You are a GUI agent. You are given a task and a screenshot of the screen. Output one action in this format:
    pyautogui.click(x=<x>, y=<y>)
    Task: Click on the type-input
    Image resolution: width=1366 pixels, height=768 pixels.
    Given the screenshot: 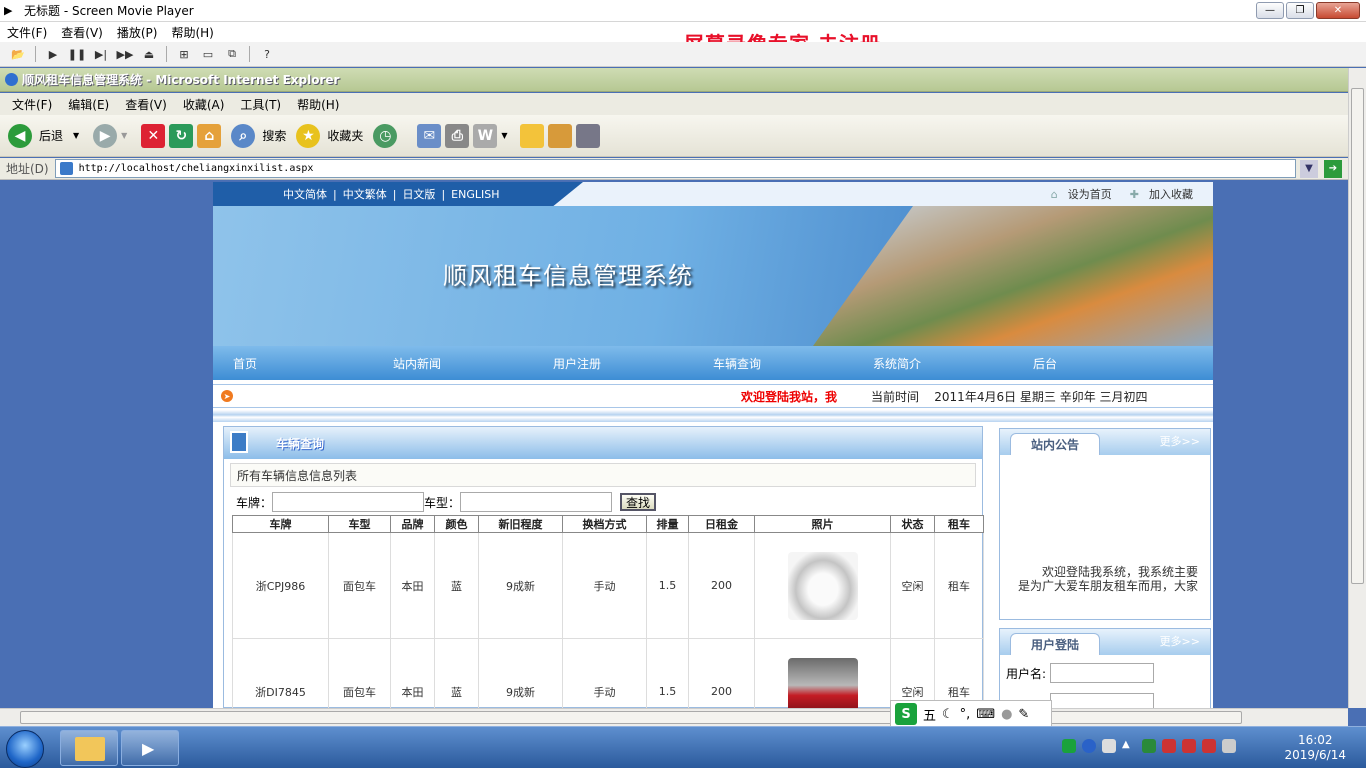 What is the action you would take?
    pyautogui.click(x=536, y=502)
    